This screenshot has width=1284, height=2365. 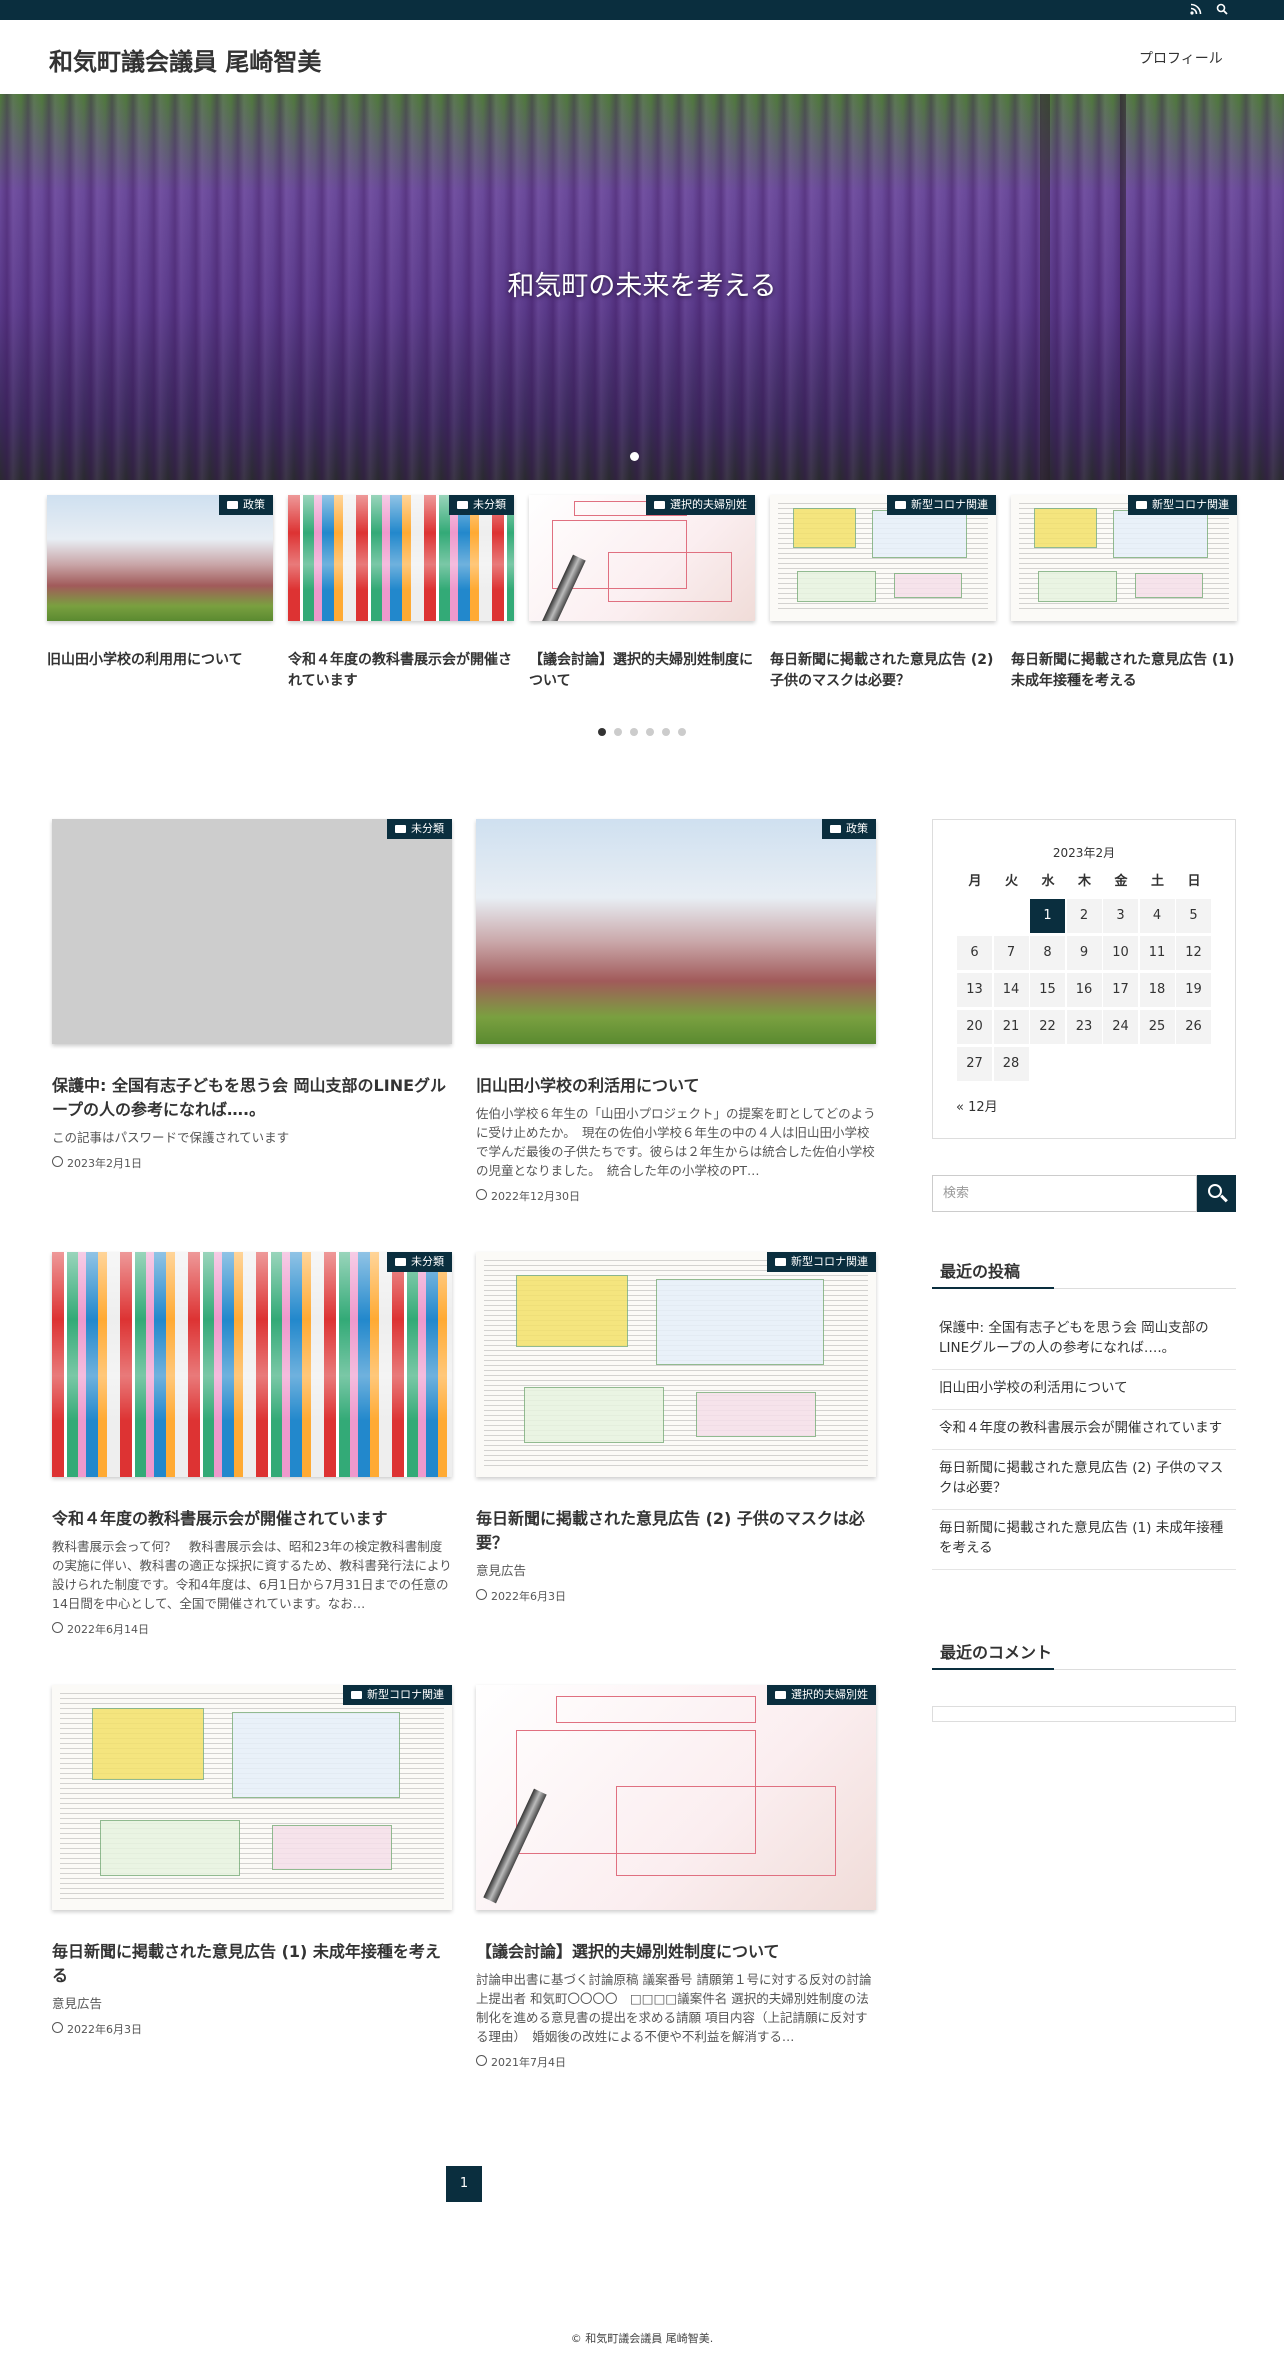 I want to click on calendar-weekday: 土, so click(x=1157, y=881).